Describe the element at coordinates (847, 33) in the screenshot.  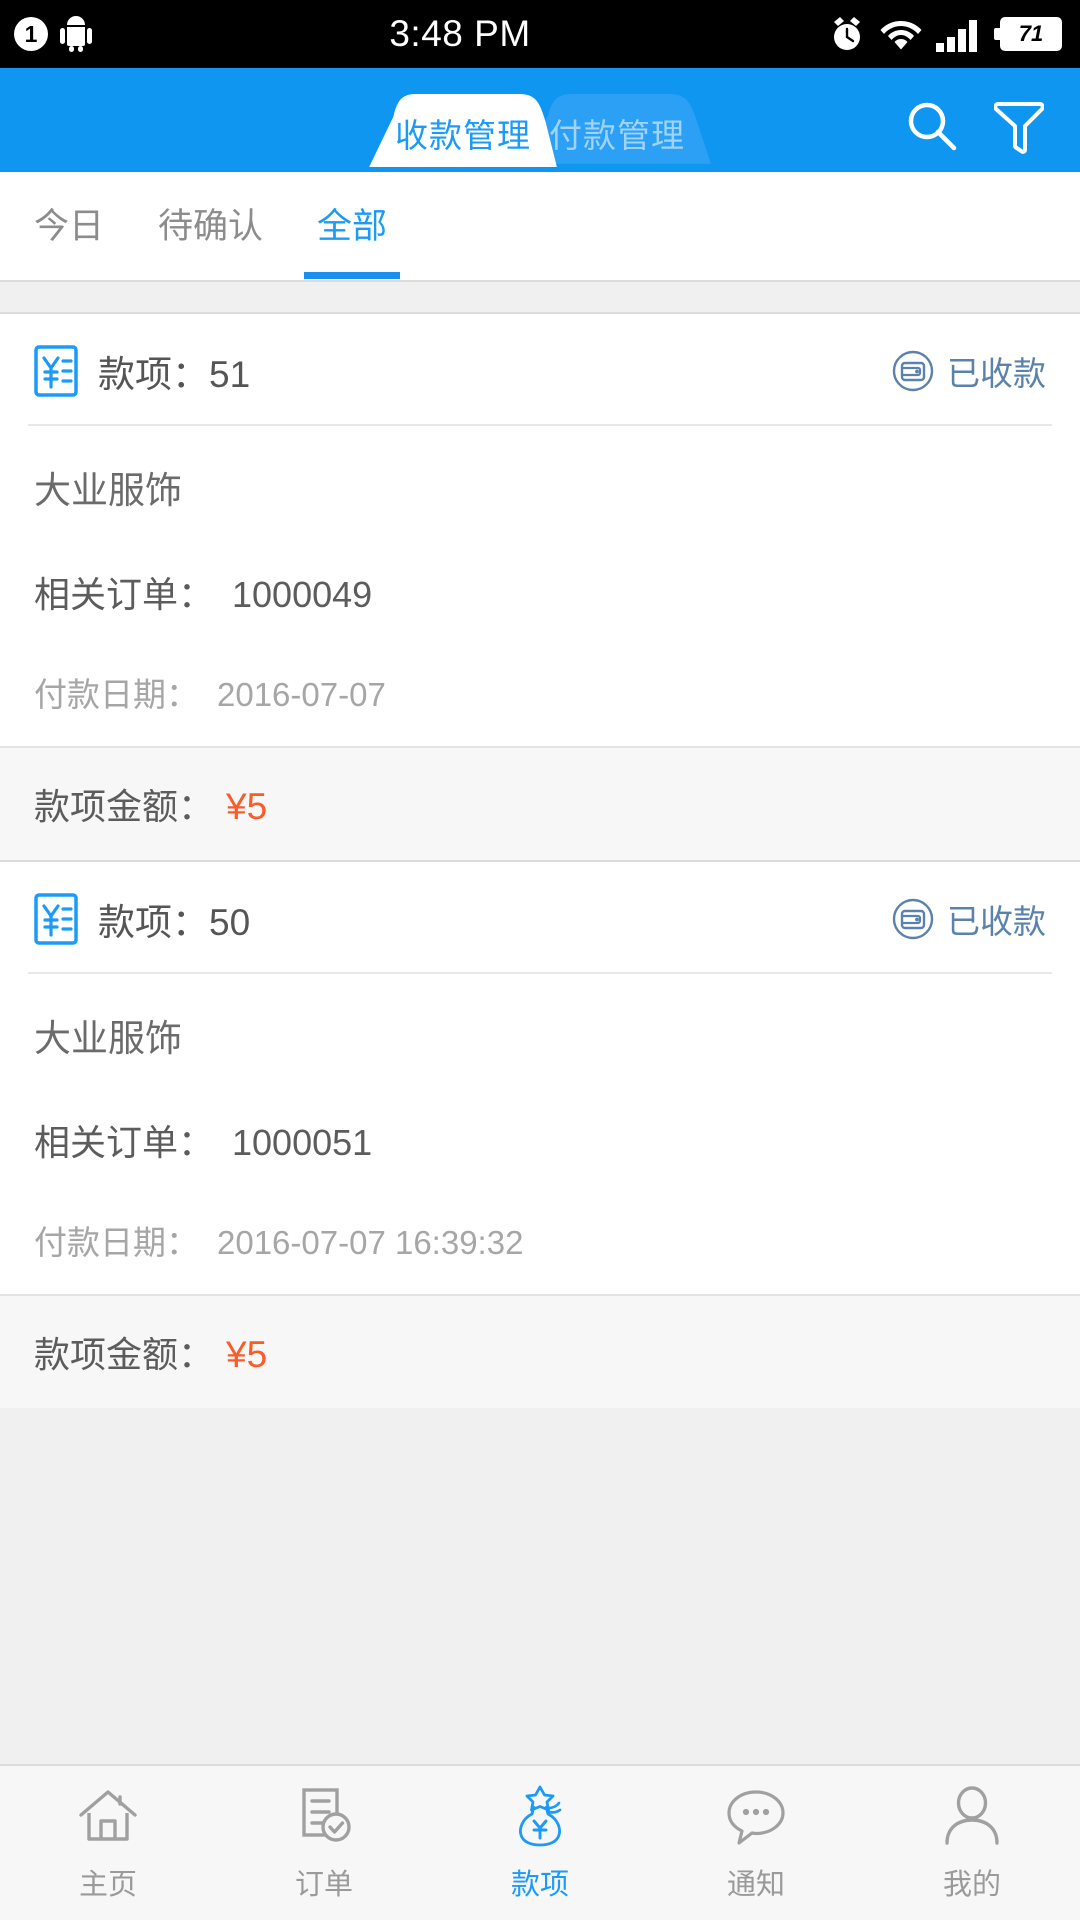
I see `alarm-clock-icon` at that location.